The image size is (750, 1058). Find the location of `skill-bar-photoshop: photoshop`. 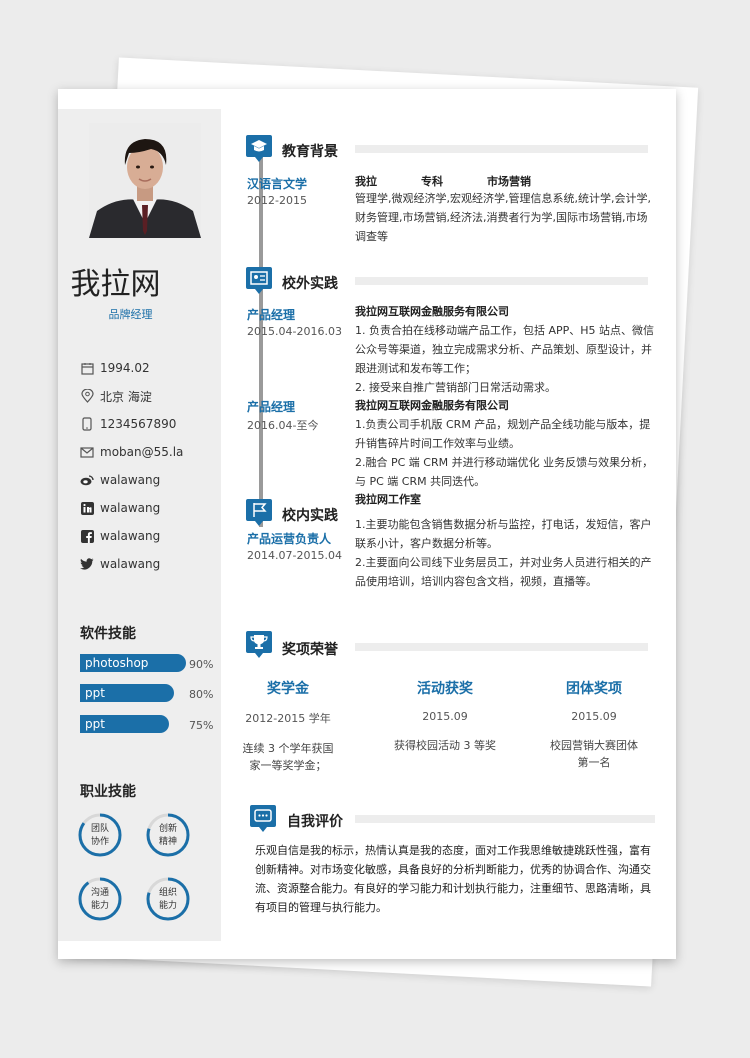

skill-bar-photoshop: photoshop is located at coordinates (133, 663).